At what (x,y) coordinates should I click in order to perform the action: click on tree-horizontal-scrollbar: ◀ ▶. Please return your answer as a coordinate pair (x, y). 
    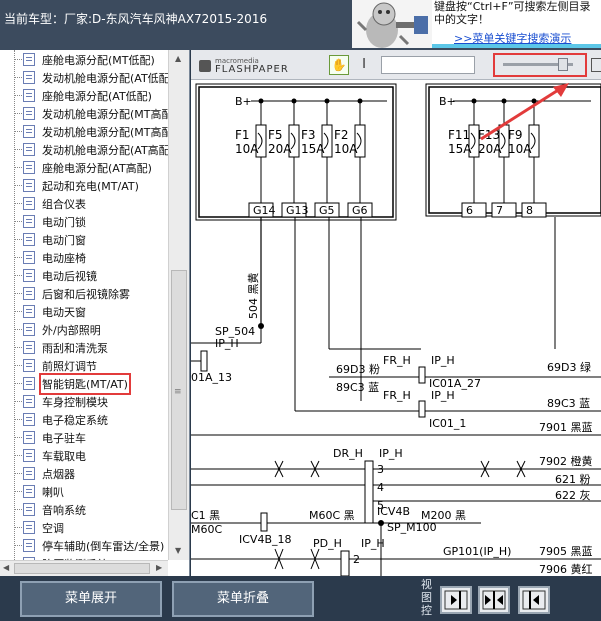
    Looking at the image, I should click on (84, 568).